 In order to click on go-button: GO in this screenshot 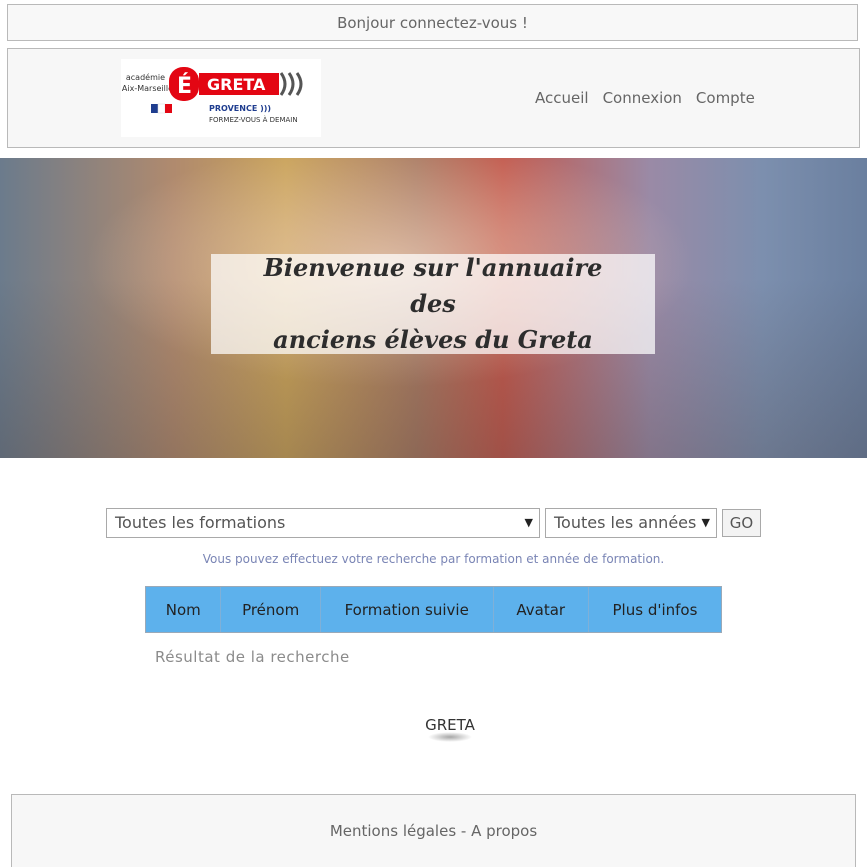, I will do `click(741, 523)`.